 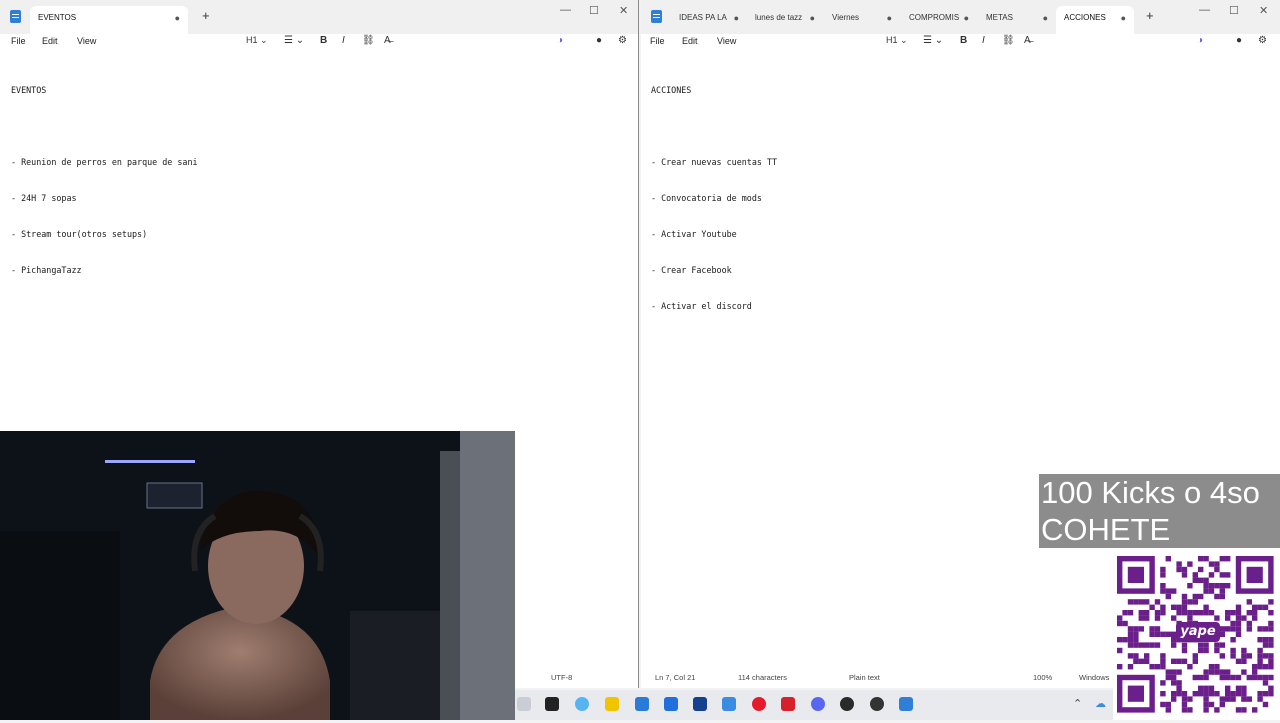 I want to click on copilot-taskbar-icon, so click(x=582, y=704).